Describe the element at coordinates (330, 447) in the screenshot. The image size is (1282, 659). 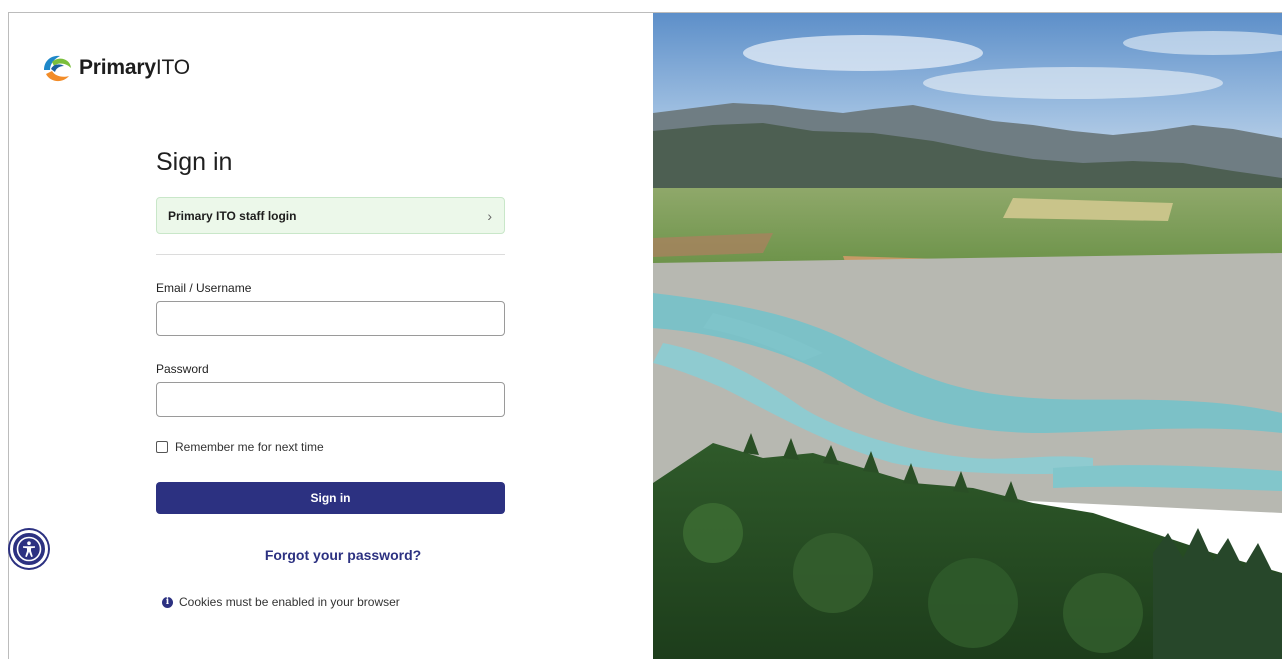
I see `remember-me: Remember me for next time` at that location.